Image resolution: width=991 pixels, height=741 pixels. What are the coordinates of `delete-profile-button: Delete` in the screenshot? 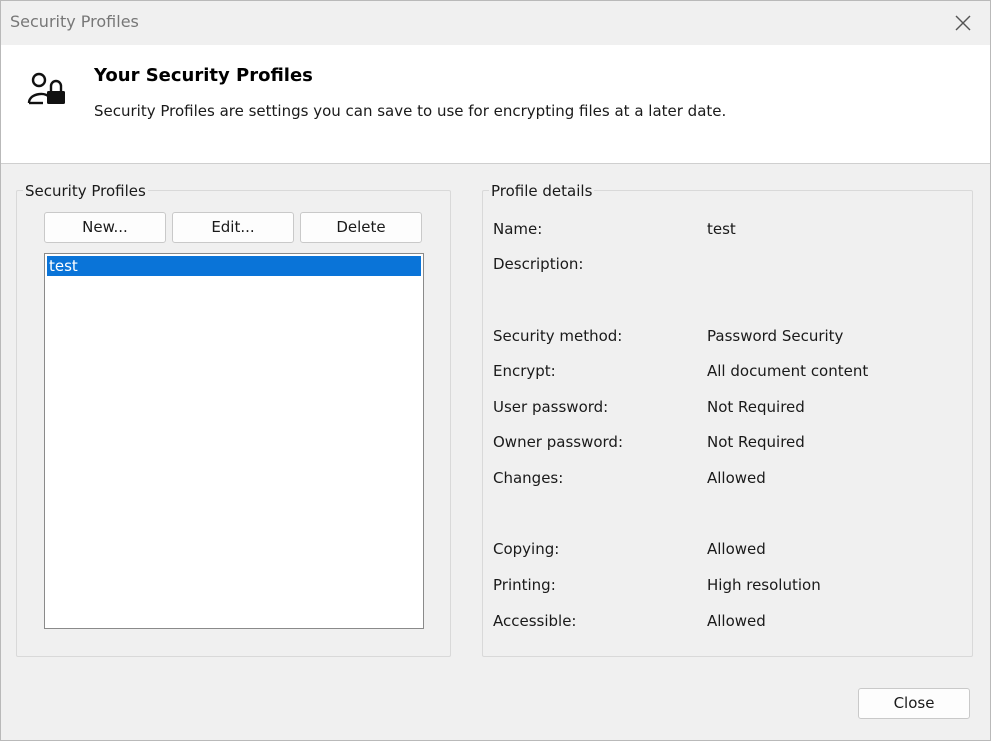 It's located at (361, 227).